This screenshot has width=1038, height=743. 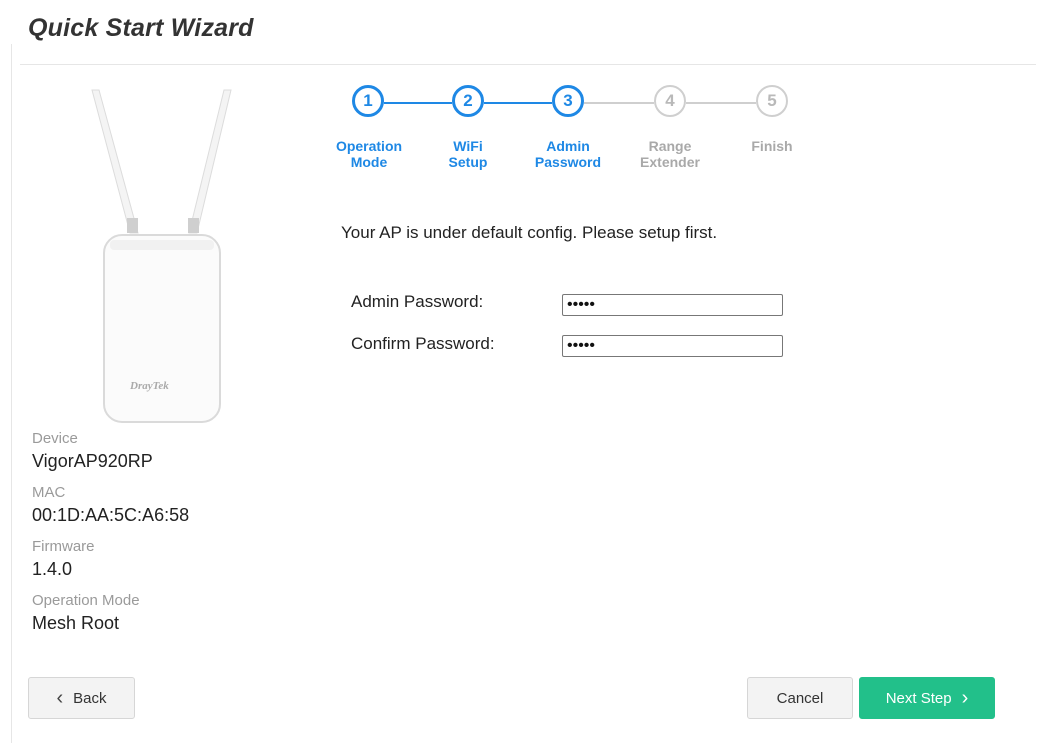 I want to click on admin-password-label: Admin Password:, so click(x=417, y=301).